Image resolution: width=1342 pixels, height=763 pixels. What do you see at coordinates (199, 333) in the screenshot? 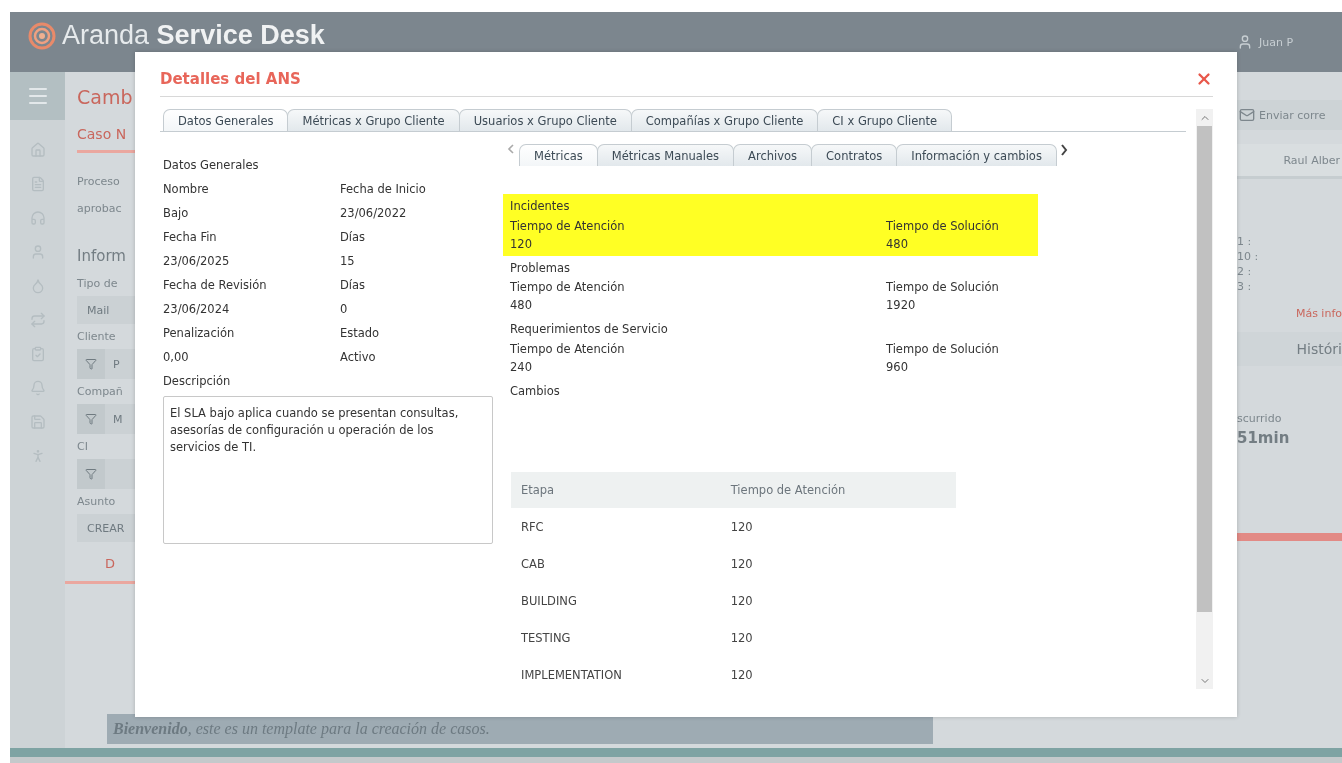
I see `field-label: Penalización` at bounding box center [199, 333].